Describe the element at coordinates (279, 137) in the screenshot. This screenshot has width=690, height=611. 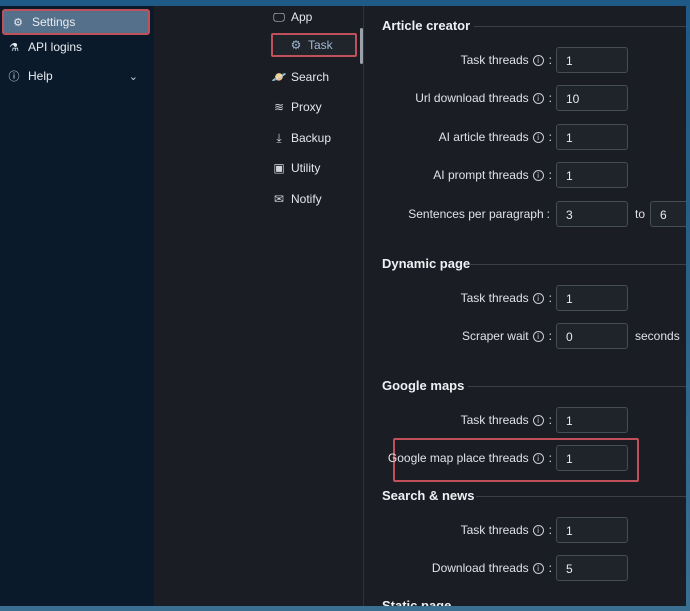
I see `download-icon: ⤓` at that location.